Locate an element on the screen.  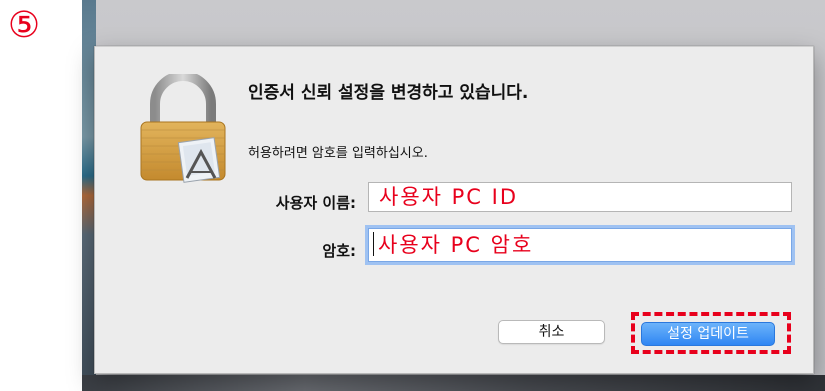
dialog-top-edge is located at coordinates (454, 46).